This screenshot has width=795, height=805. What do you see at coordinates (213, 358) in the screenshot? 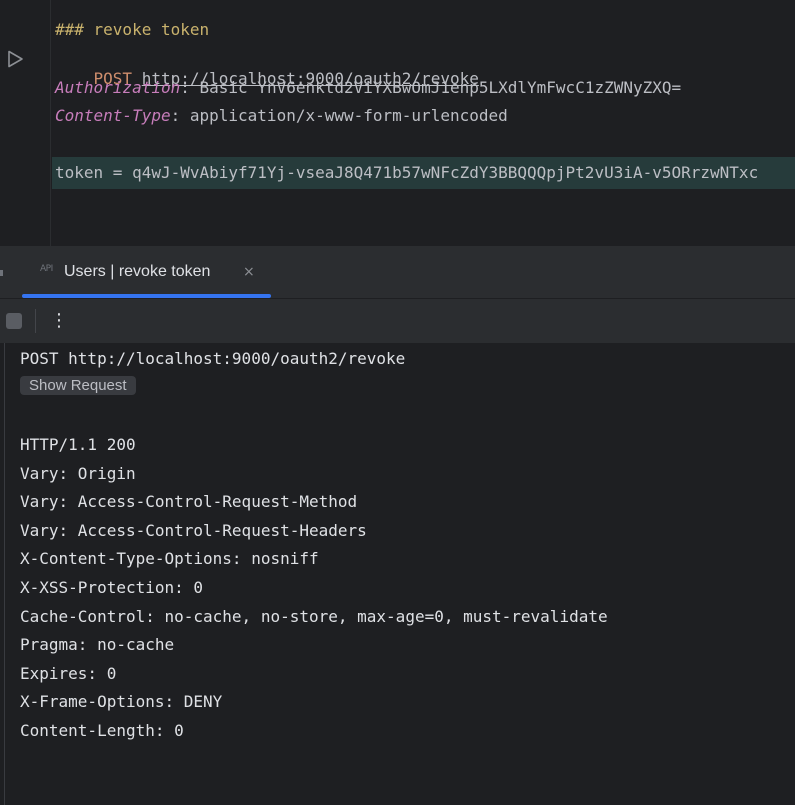
I see `response-request-line: POST http://localhost:9000/oauth2/revoke` at bounding box center [213, 358].